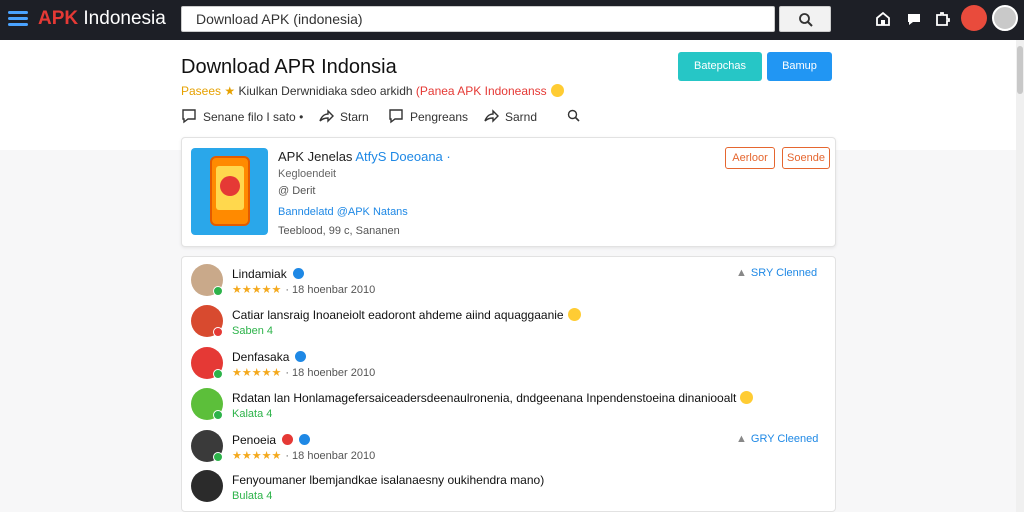 This screenshot has width=1024, height=512. What do you see at coordinates (343, 212) in the screenshot?
I see `app-download-link: Banndelatd @APK Natans` at bounding box center [343, 212].